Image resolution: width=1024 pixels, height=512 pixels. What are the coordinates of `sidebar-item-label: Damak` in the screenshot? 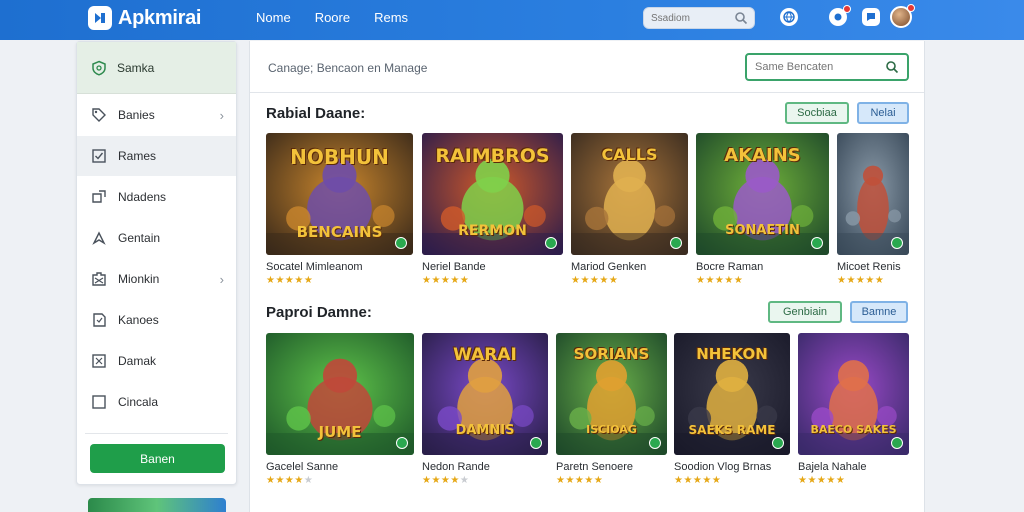 It's located at (137, 361).